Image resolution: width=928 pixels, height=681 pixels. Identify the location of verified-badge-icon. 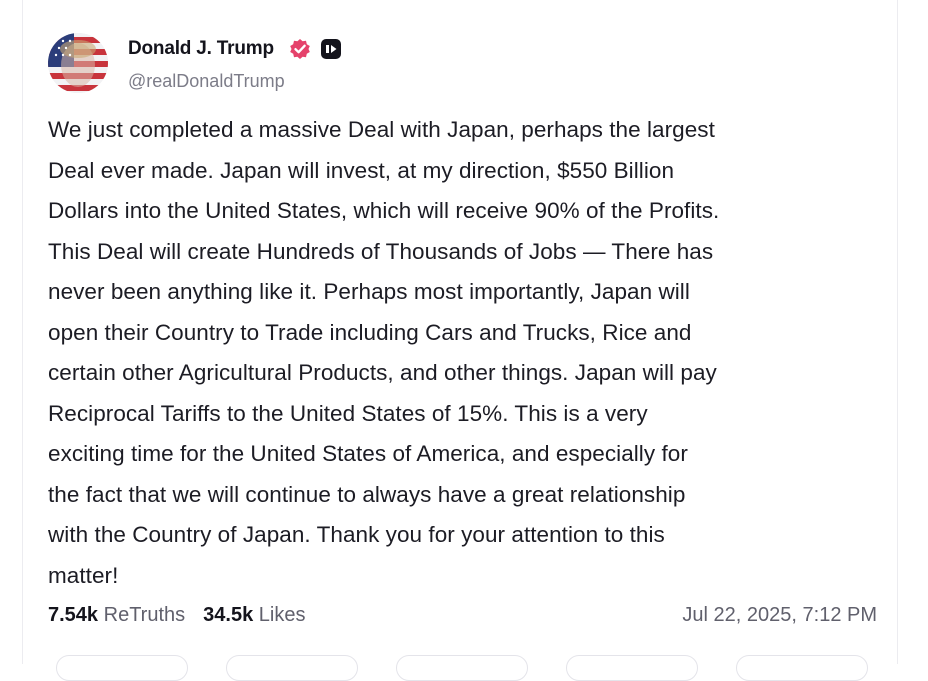
(300, 49).